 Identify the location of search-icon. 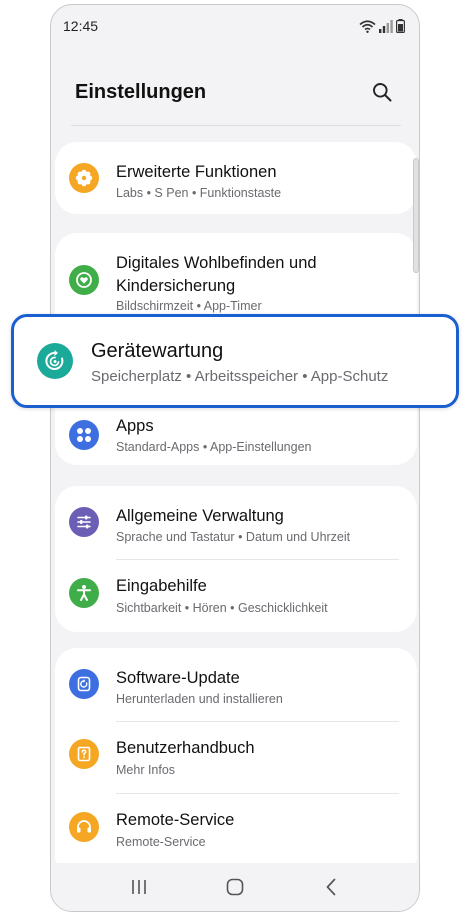
(382, 92).